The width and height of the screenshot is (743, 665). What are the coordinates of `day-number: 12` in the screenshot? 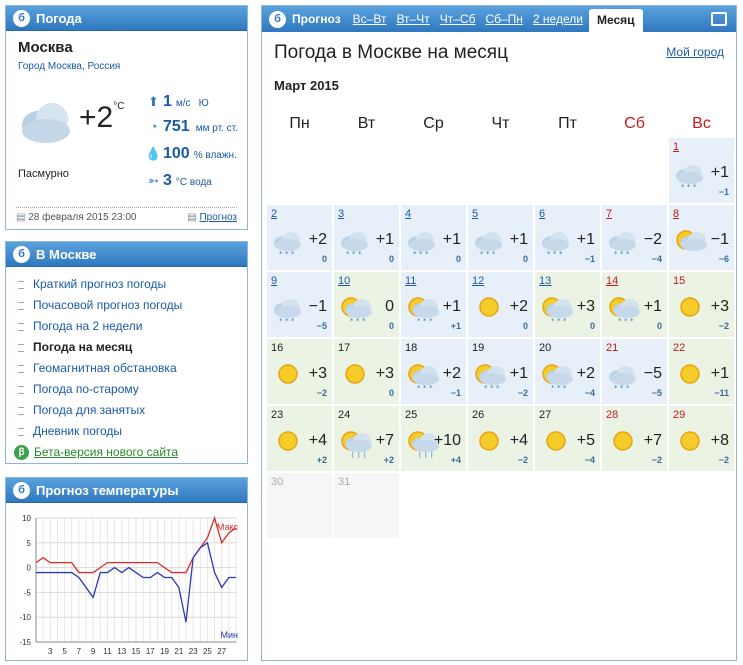 It's located at (478, 281).